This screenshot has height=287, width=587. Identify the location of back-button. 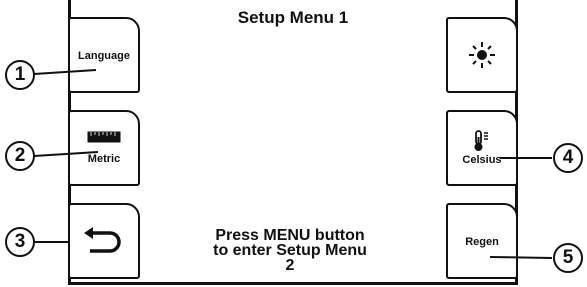
(104, 241).